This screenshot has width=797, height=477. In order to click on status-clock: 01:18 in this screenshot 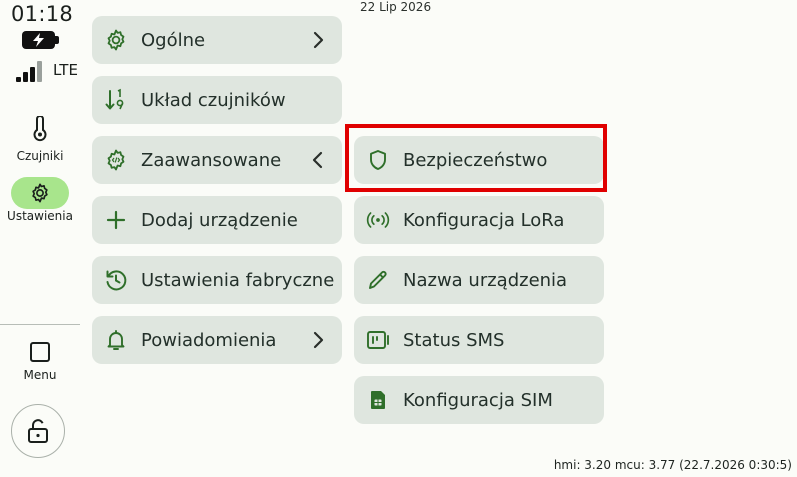, I will do `click(42, 14)`.